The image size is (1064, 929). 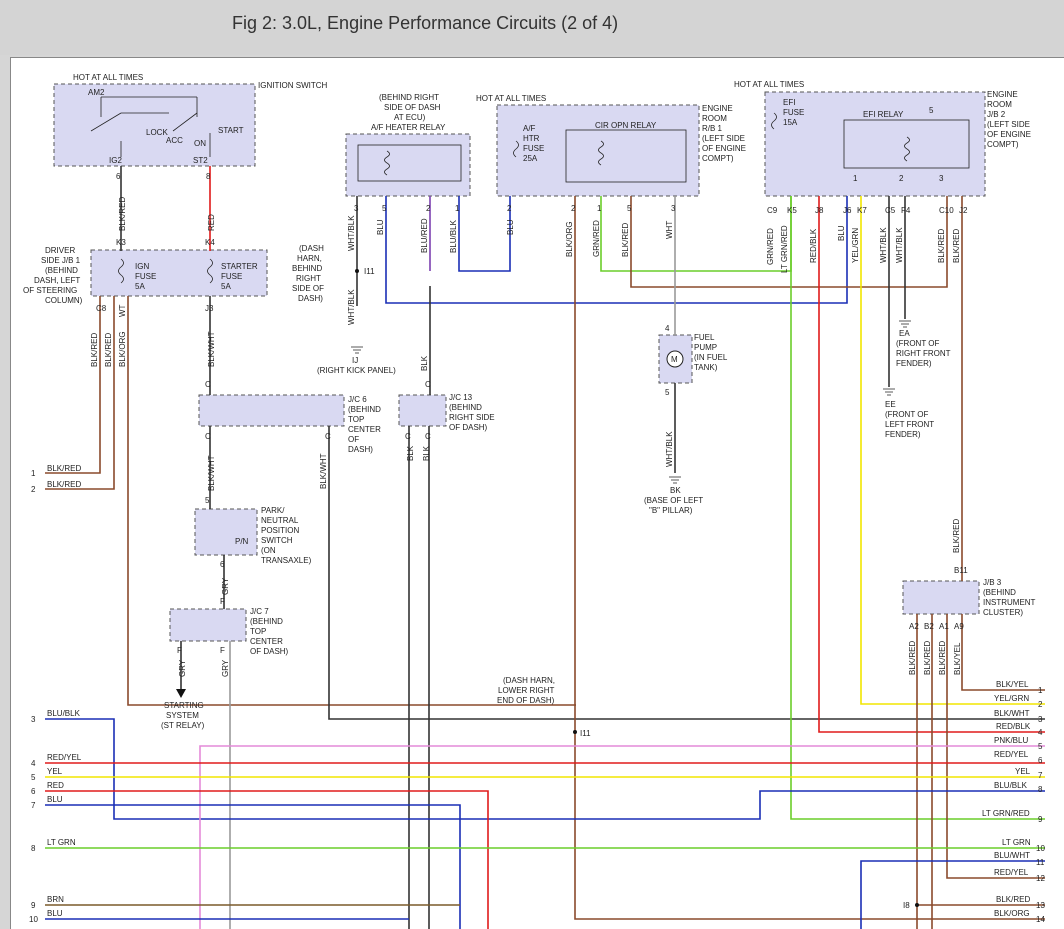 I want to click on starting-l2: SYSTEM, so click(x=182, y=715).